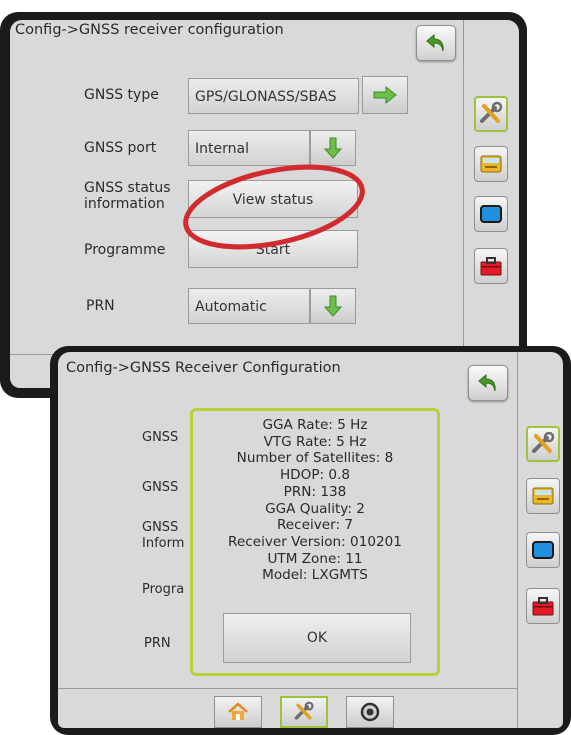 The image size is (571, 735). What do you see at coordinates (317, 638) in the screenshot?
I see `ok-button: OK` at bounding box center [317, 638].